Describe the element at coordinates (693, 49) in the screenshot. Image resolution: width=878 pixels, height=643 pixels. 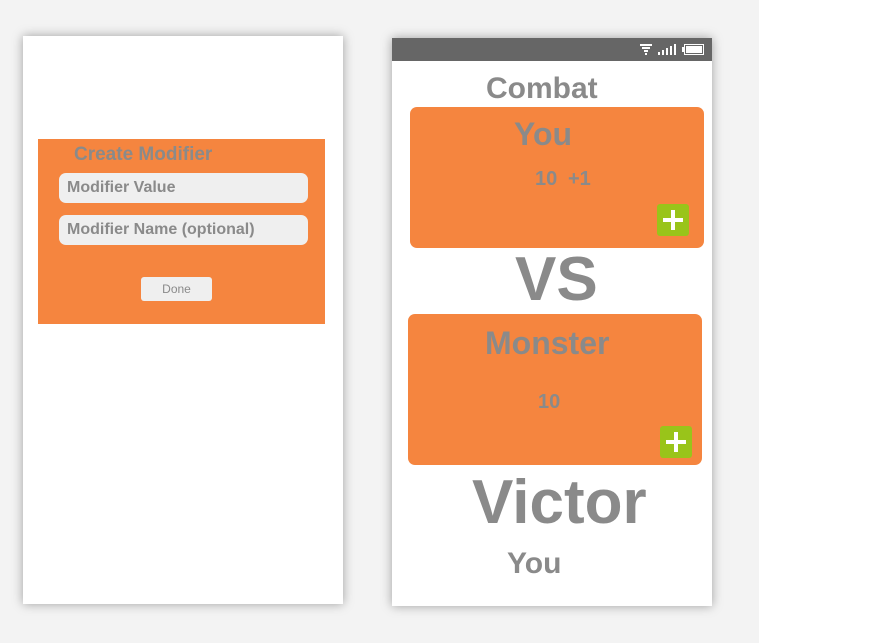
I see `battery-icon` at that location.